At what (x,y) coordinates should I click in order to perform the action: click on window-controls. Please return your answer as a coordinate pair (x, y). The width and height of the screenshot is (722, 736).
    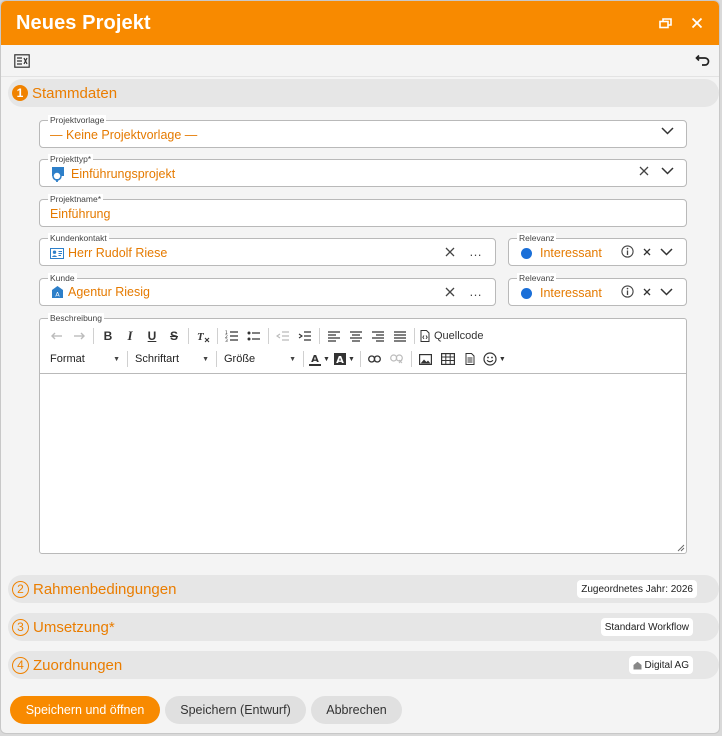
    Looking at the image, I should click on (681, 23).